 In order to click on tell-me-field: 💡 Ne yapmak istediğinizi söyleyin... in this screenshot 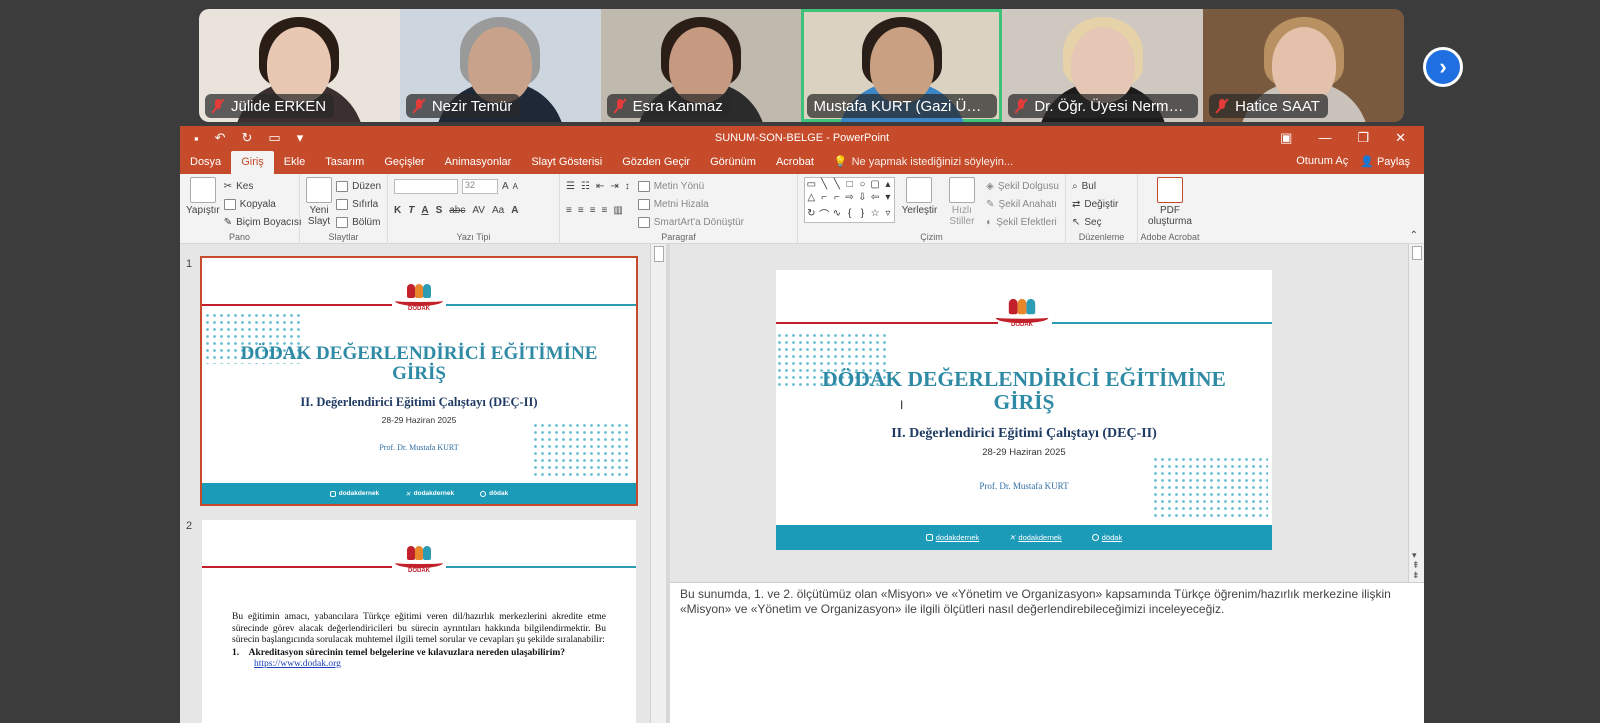, I will do `click(918, 164)`.